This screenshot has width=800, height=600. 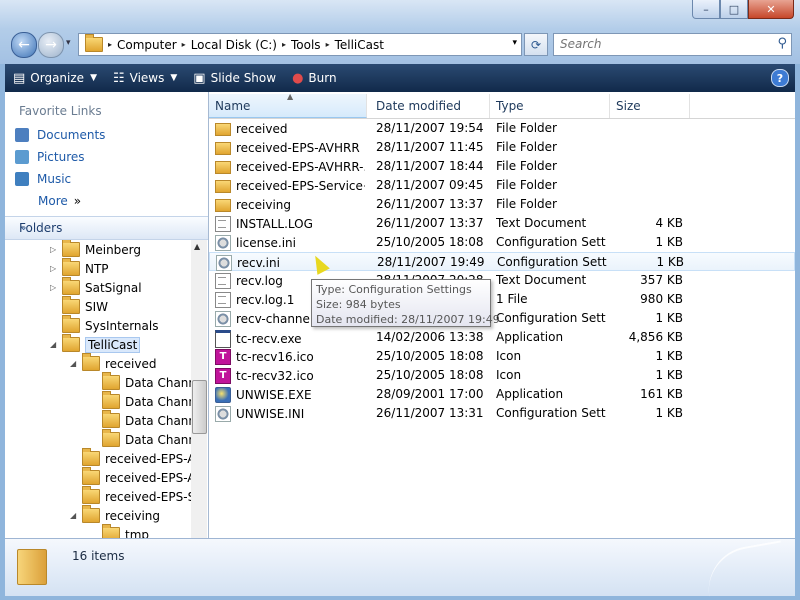 What do you see at coordinates (59, 201) in the screenshot?
I see `favorite-more: More »` at bounding box center [59, 201].